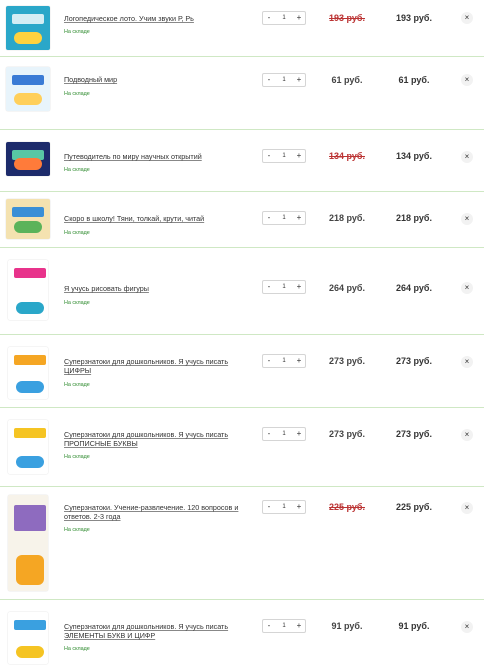  What do you see at coordinates (414, 156) in the screenshot?
I see `line-total: 134 руб.` at bounding box center [414, 156].